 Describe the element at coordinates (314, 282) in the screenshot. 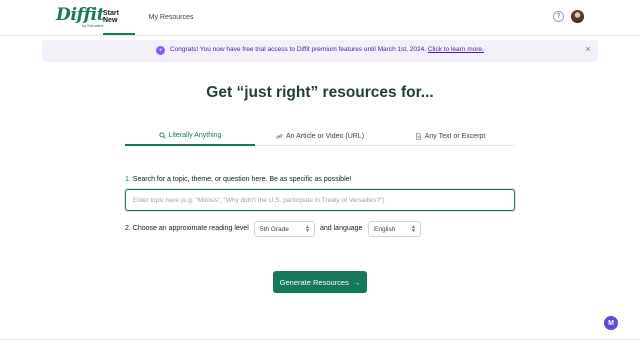

I see `generate-label: Generate Resources` at that location.